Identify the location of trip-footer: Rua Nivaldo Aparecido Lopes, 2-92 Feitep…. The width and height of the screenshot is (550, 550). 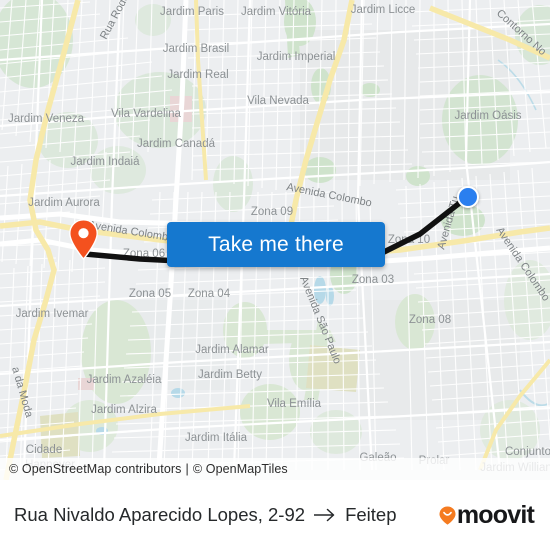
(275, 515).